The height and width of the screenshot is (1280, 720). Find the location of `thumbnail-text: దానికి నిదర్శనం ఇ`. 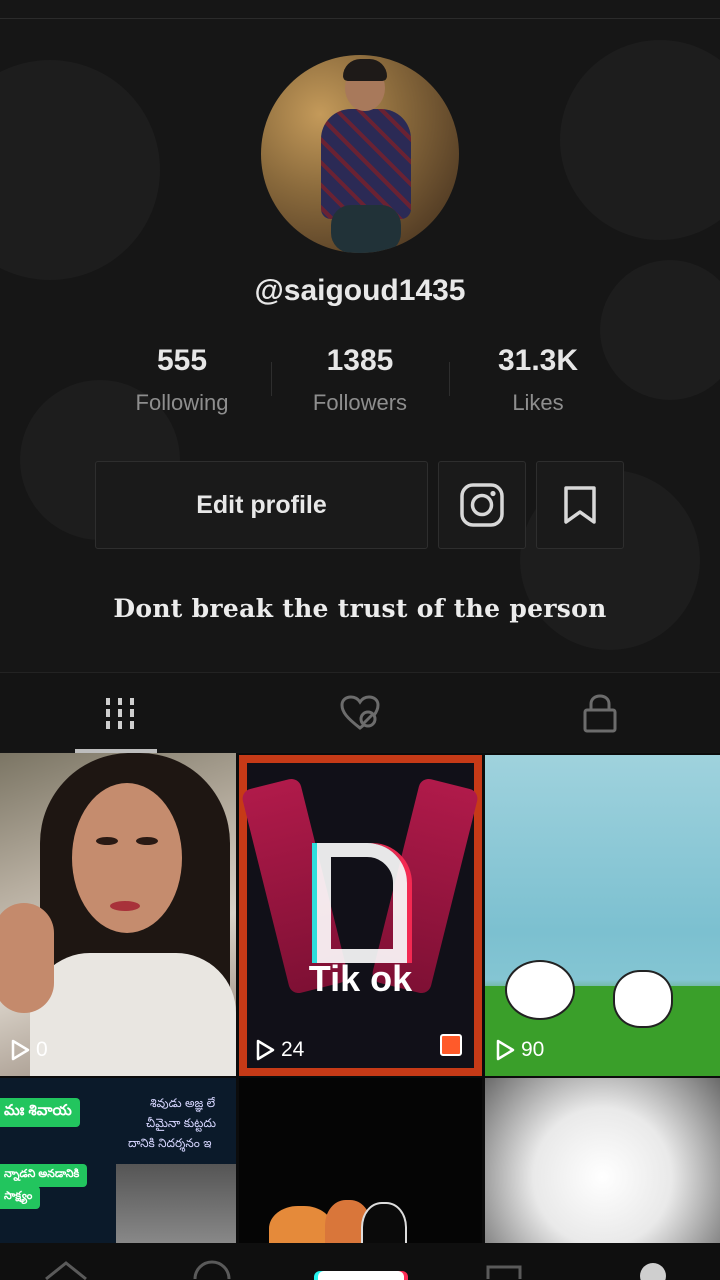

thumbnail-text: దానికి నిదర్శనం ఇ is located at coordinates (170, 1143).